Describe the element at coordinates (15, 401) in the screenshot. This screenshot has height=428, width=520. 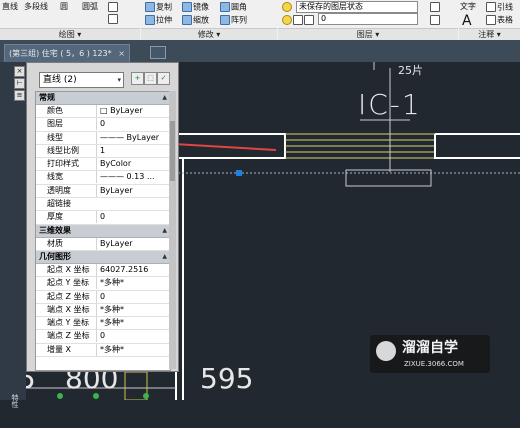
I see `palette-side-label: 特性` at that location.